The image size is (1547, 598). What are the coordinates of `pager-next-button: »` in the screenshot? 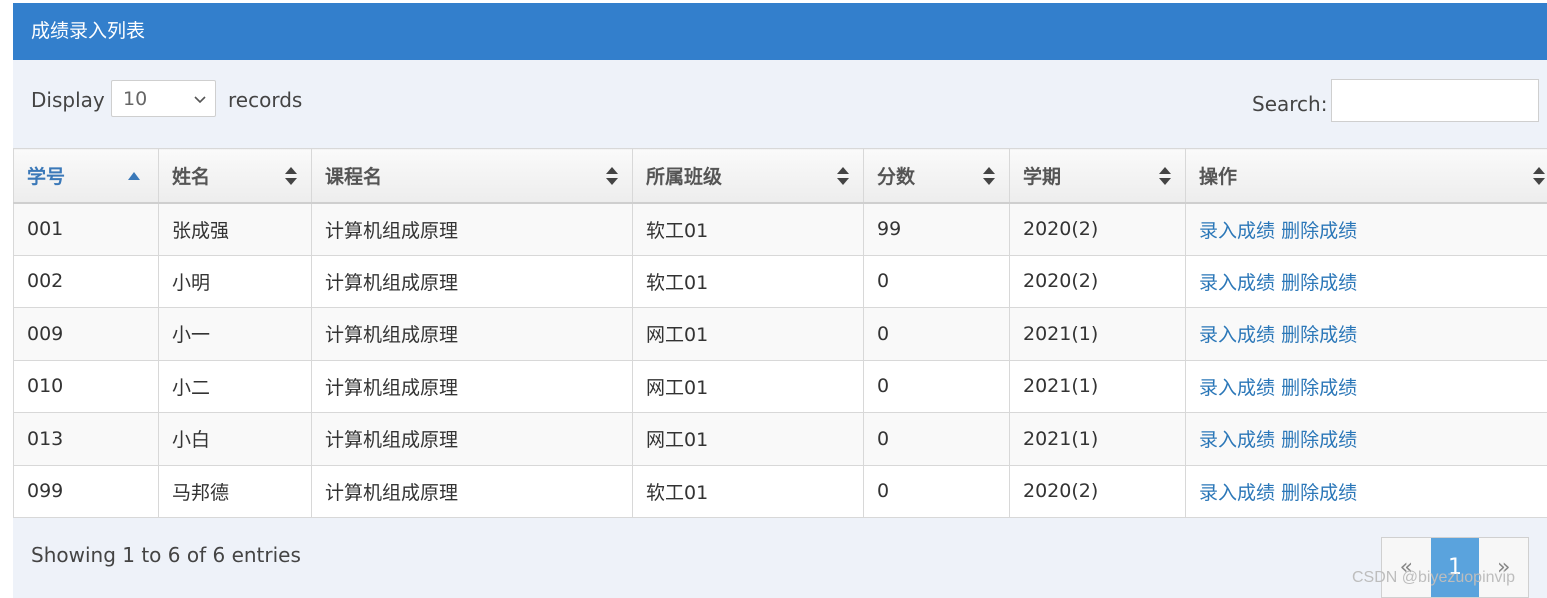 It's located at (1503, 567).